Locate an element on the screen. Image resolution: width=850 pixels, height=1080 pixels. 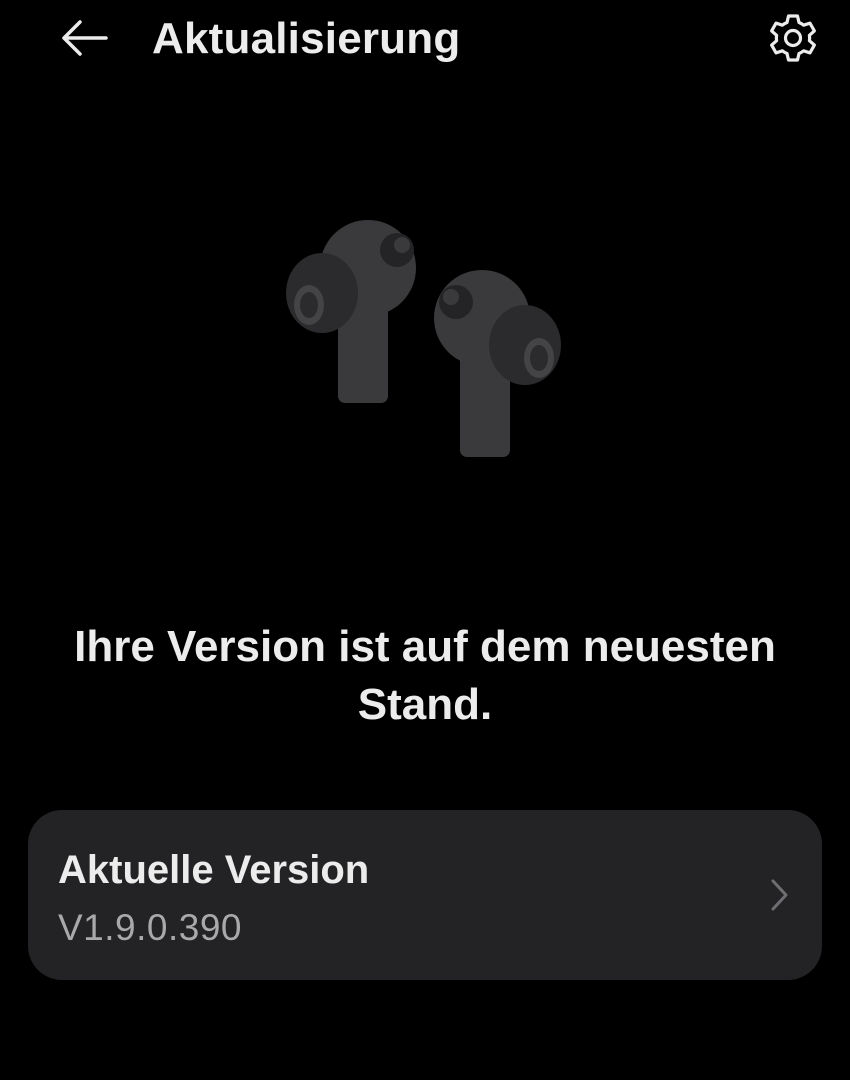
page-title: Aktualisierung is located at coordinates (306, 38).